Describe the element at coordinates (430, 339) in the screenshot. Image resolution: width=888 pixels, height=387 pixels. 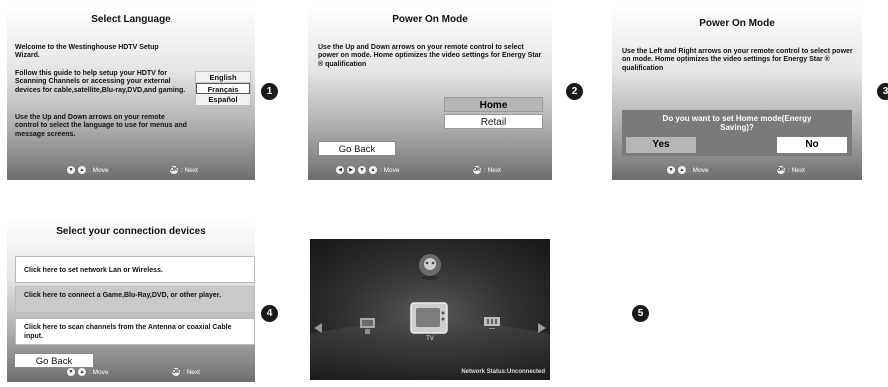
I see `tv-label: TV` at that location.